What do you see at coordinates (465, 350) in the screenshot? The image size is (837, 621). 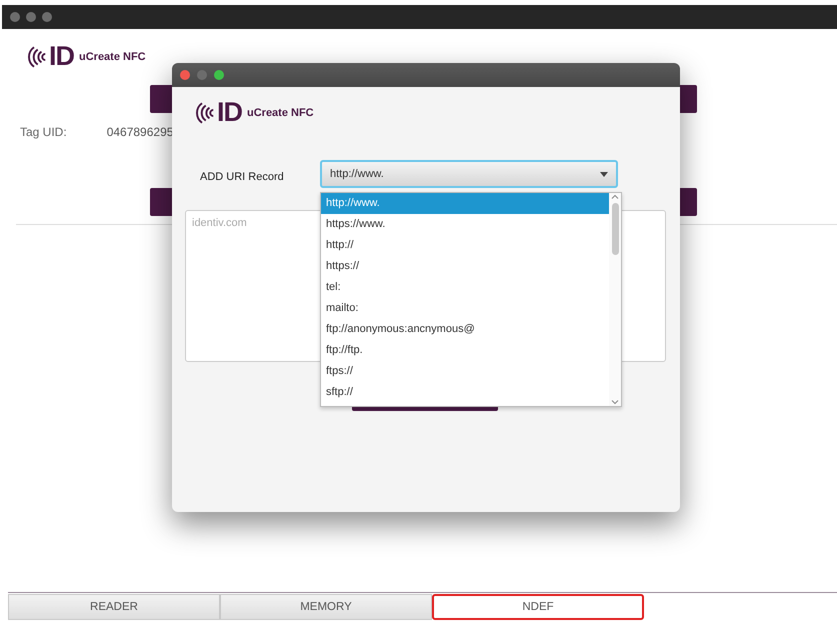 I see `dropdown-option: ftp://ftp.` at bounding box center [465, 350].